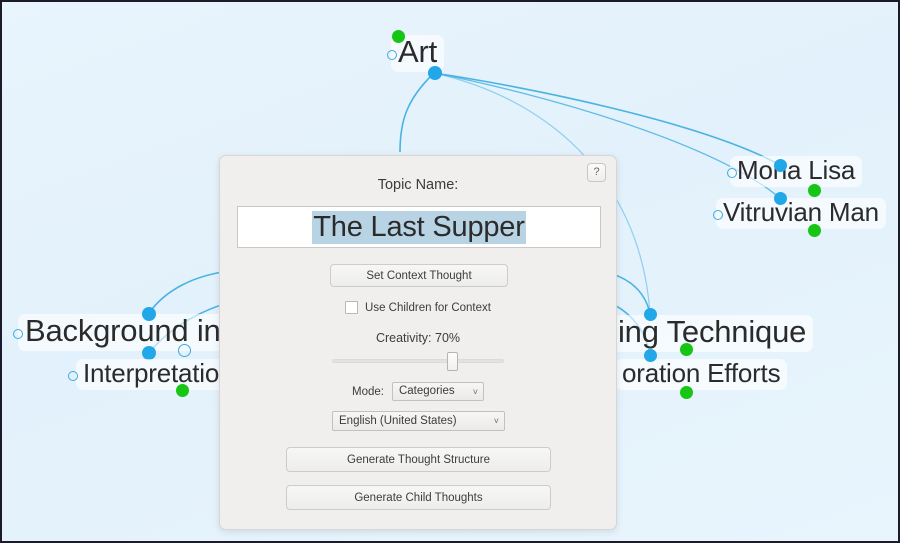 This screenshot has height=543, width=900. I want to click on background-info-left-ring-icon, so click(18, 334).